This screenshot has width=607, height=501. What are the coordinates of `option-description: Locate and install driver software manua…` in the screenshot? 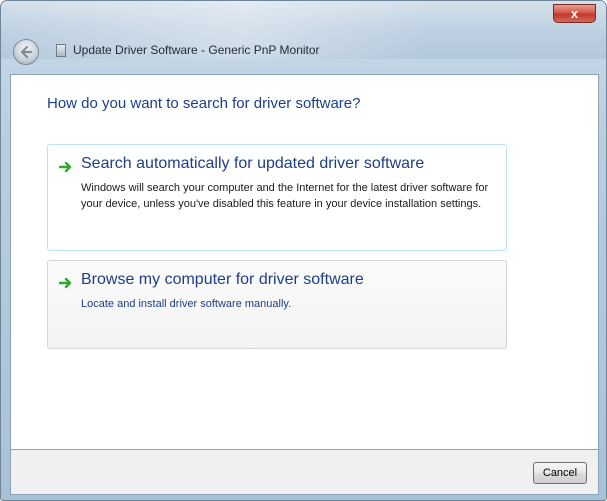 It's located at (186, 304).